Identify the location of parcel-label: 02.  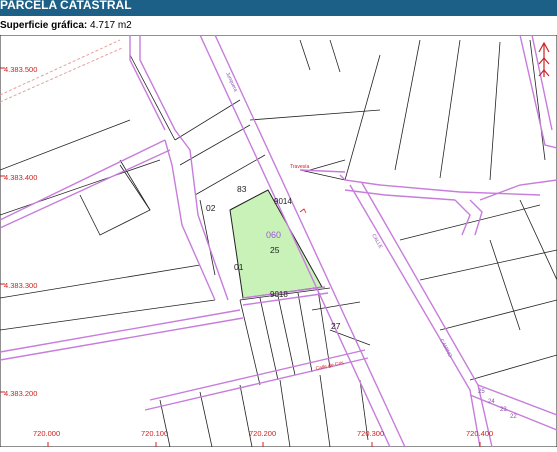
(211, 208).